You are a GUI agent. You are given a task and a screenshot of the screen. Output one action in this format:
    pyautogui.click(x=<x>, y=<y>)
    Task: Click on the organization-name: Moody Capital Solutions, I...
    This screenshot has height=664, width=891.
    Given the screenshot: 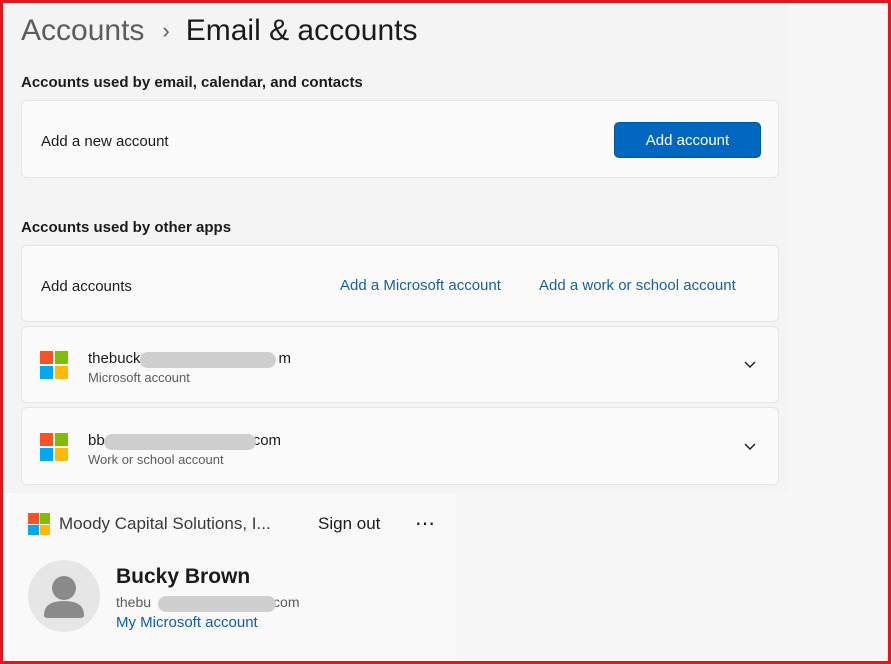 What is the action you would take?
    pyautogui.click(x=165, y=523)
    